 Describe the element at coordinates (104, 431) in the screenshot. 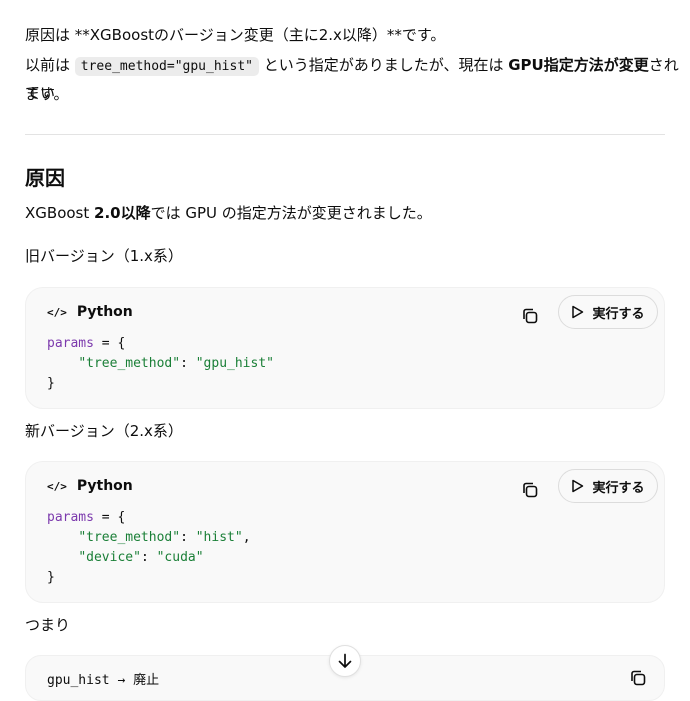

I see `new-version-label: 新バージョン（2.x系）` at that location.